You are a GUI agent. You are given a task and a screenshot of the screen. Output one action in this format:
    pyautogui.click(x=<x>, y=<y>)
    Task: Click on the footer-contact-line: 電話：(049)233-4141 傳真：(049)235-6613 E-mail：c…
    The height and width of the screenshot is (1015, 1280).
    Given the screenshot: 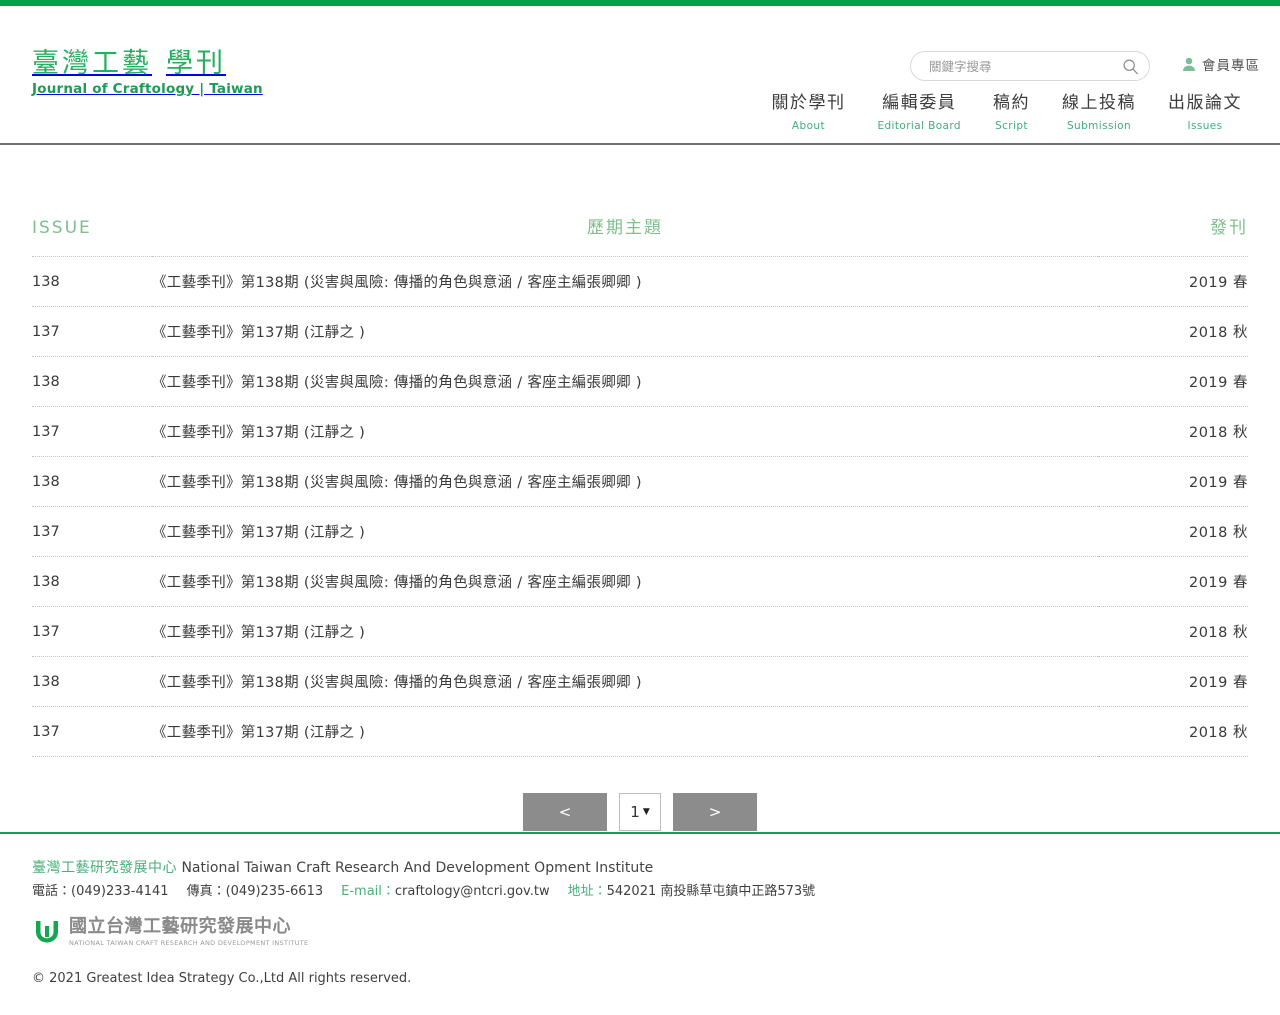 What is the action you would take?
    pyautogui.click(x=640, y=892)
    